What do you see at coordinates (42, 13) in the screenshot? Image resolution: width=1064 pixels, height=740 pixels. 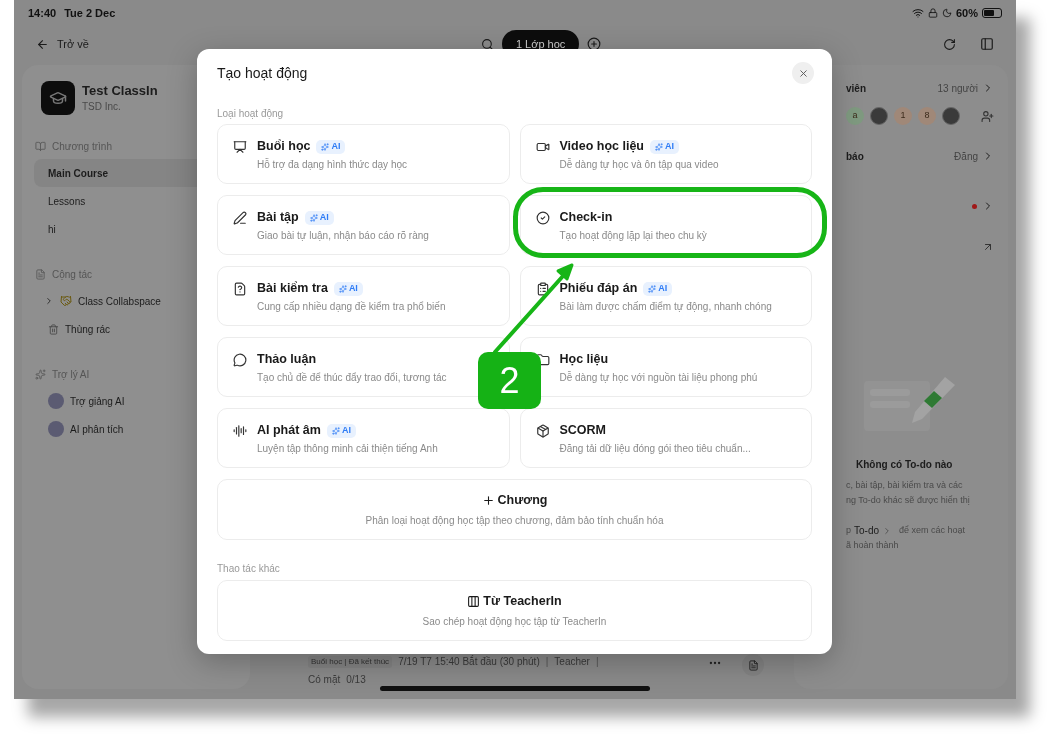 I see `status-time: 14:40` at bounding box center [42, 13].